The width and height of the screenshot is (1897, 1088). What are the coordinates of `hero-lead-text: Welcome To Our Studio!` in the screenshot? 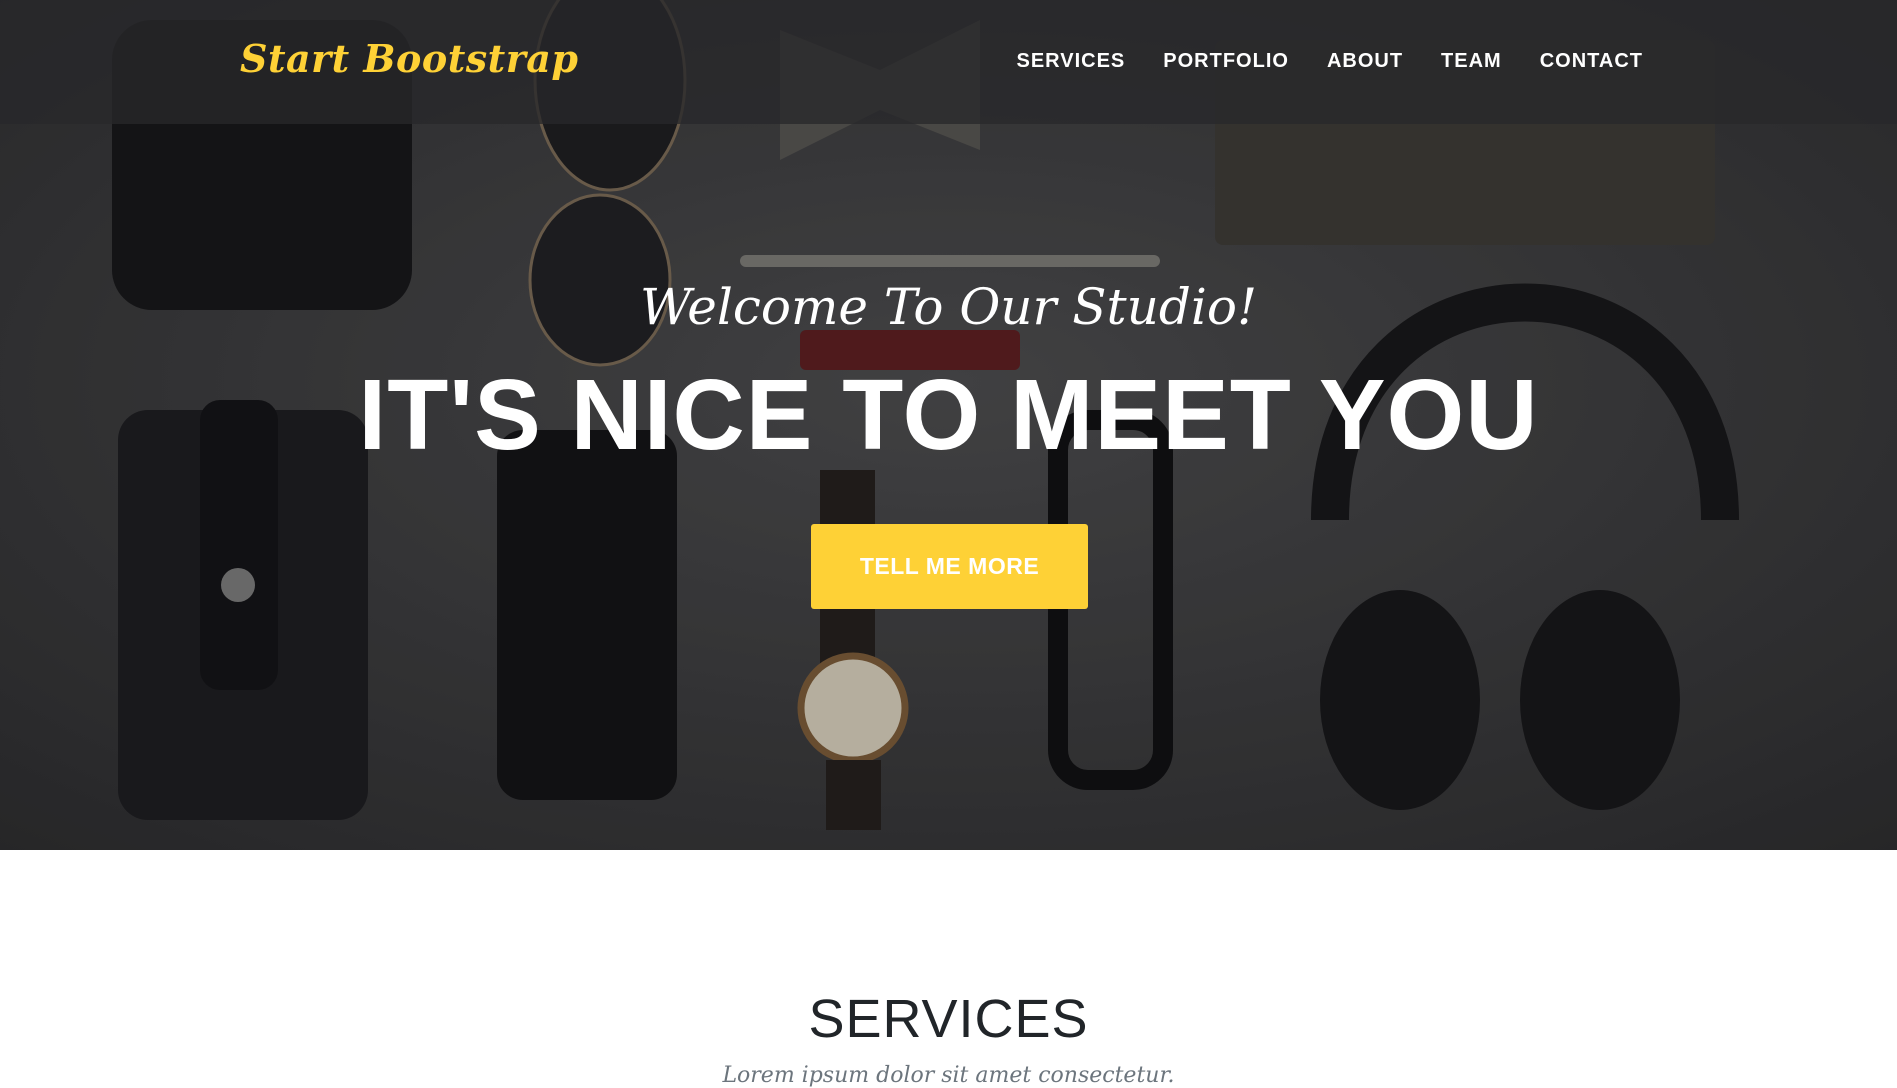 It's located at (948, 307).